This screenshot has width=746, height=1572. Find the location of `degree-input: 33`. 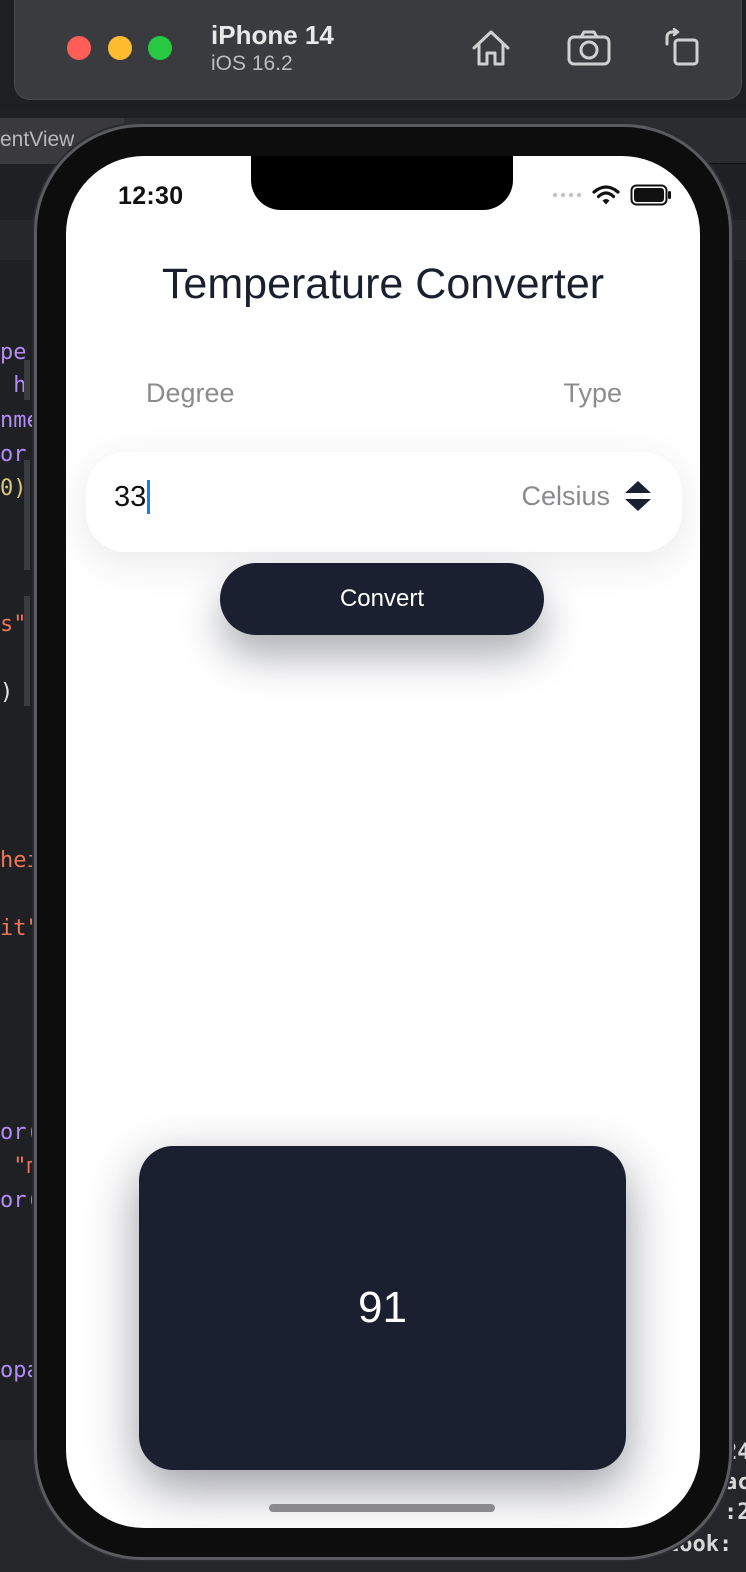

degree-input: 33 is located at coordinates (132, 497).